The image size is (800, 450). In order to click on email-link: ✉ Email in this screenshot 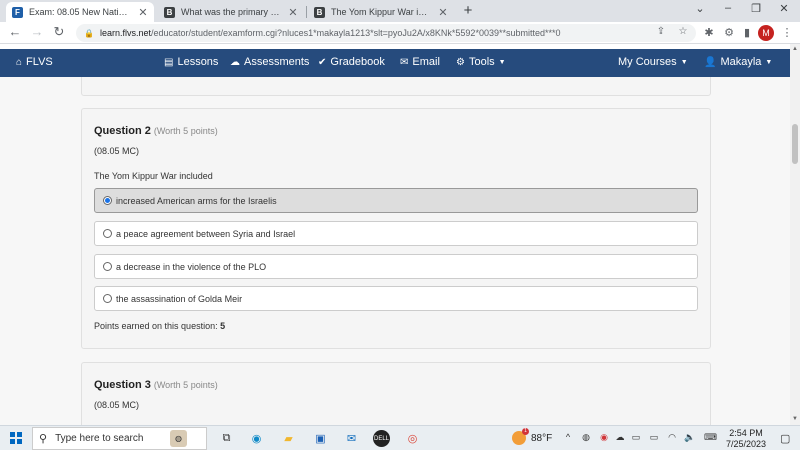, I will do `click(420, 62)`.